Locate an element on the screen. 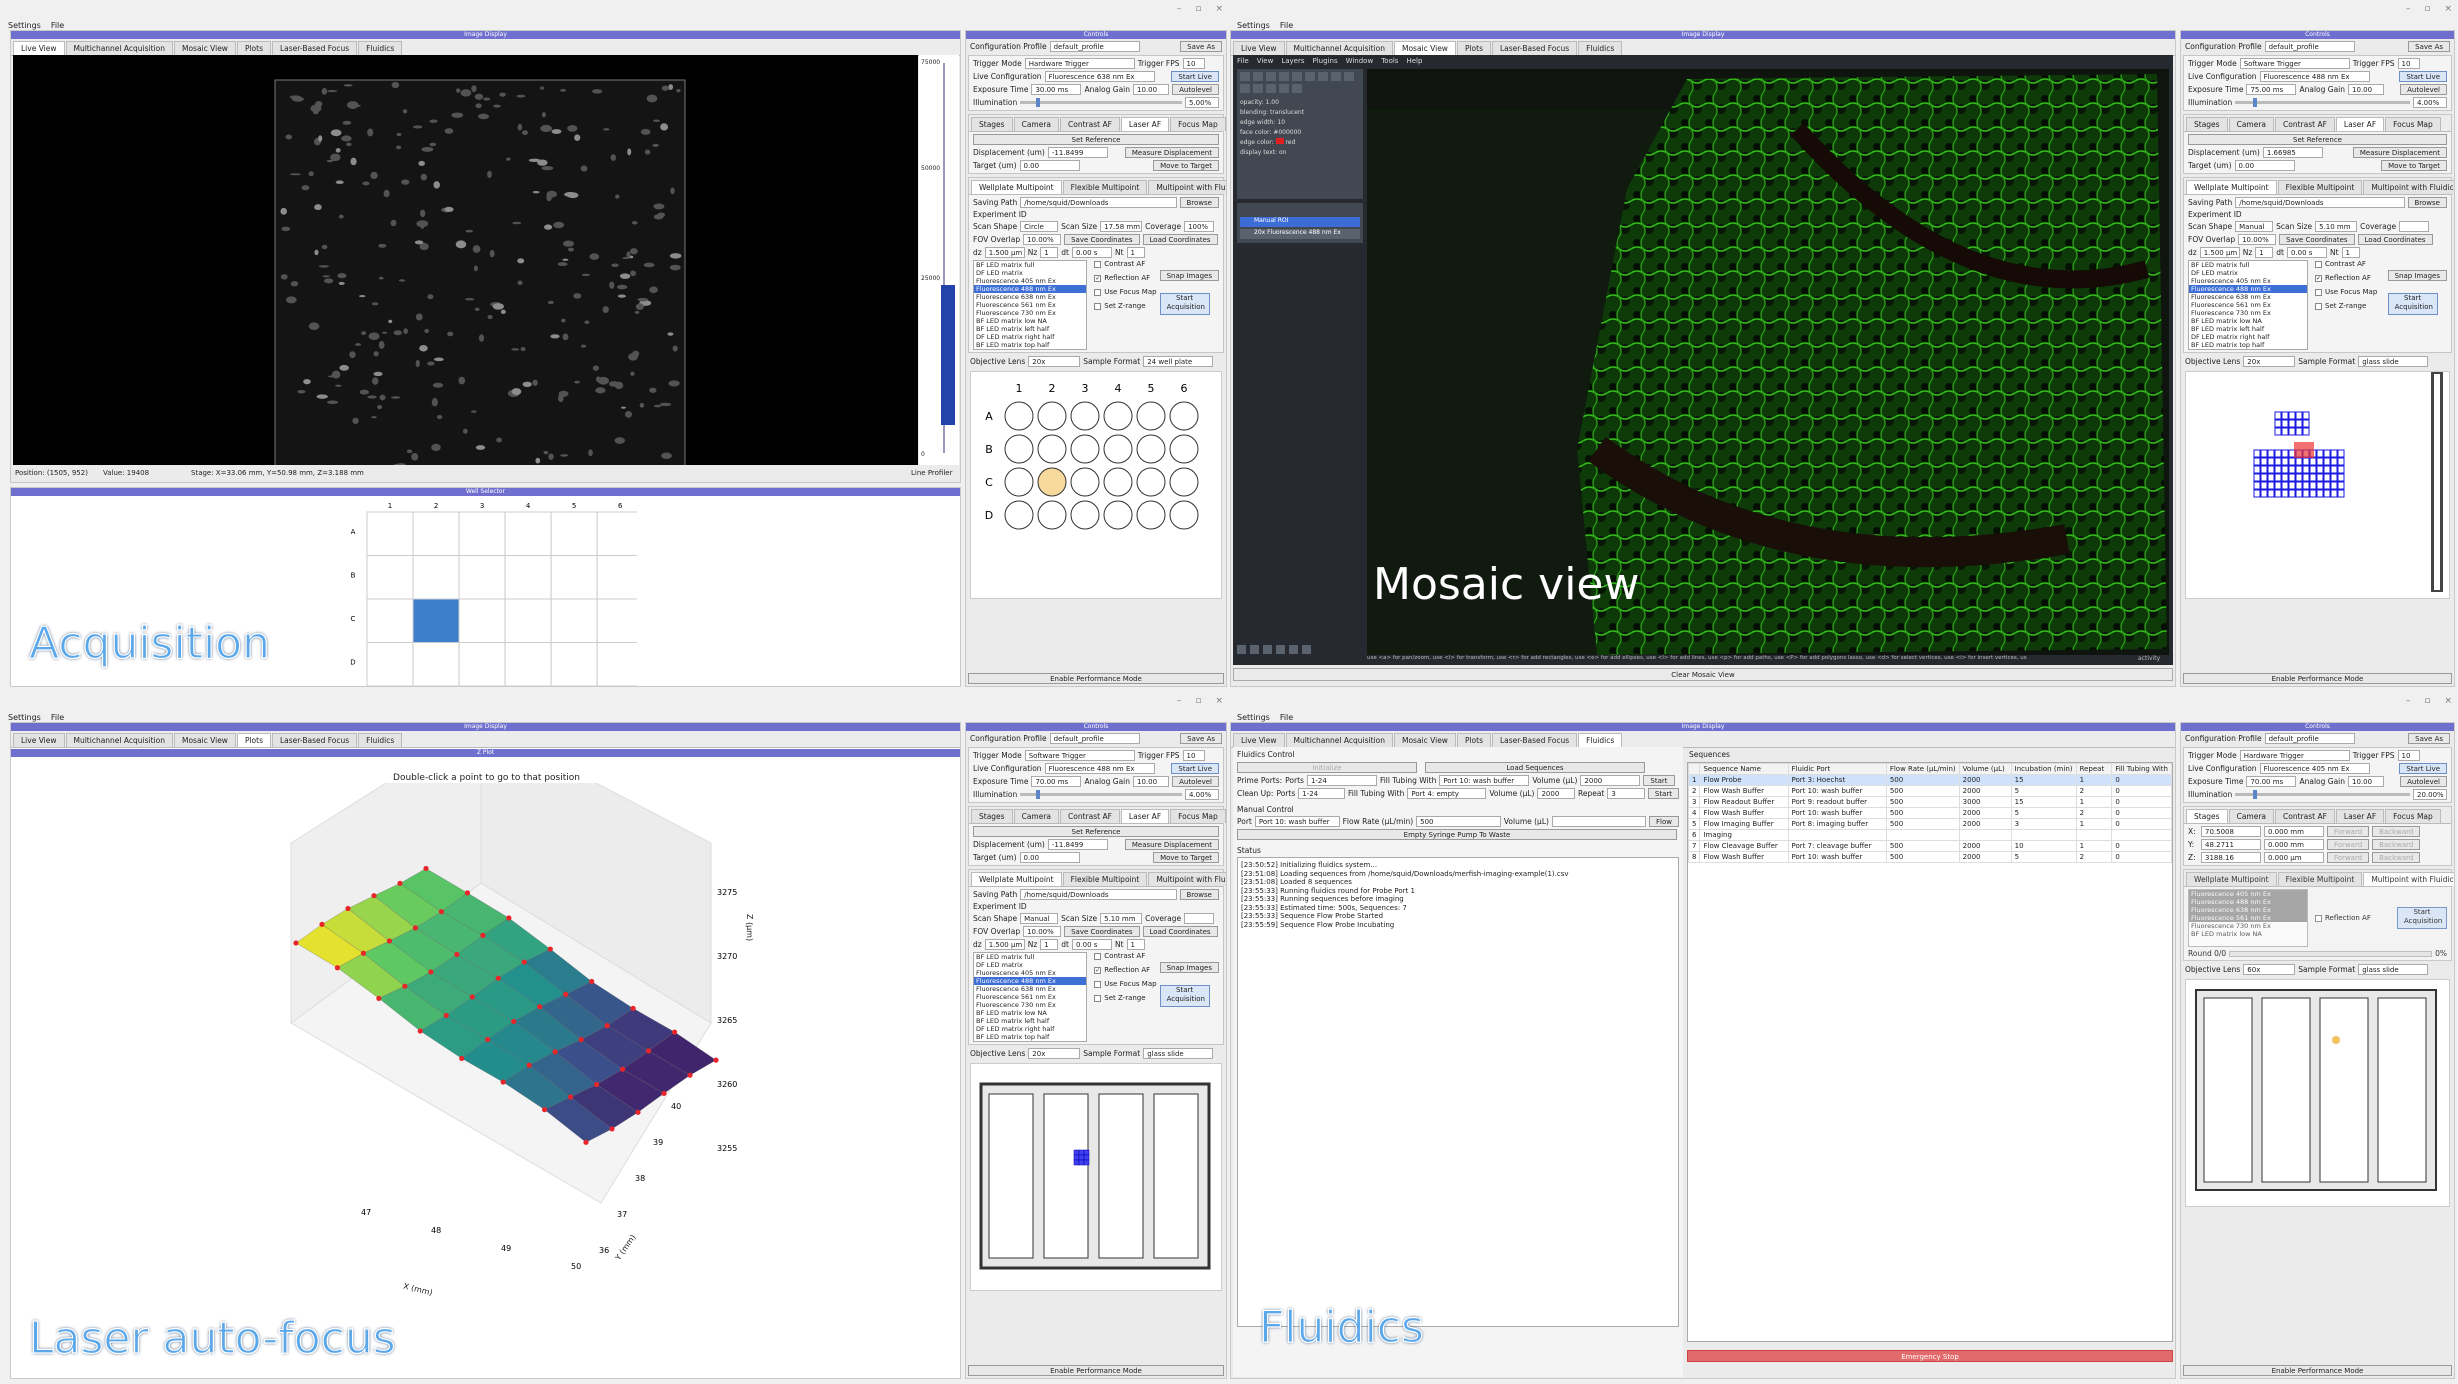 This screenshot has height=1384, width=2458. transform-icon is located at coordinates (1297, 88).